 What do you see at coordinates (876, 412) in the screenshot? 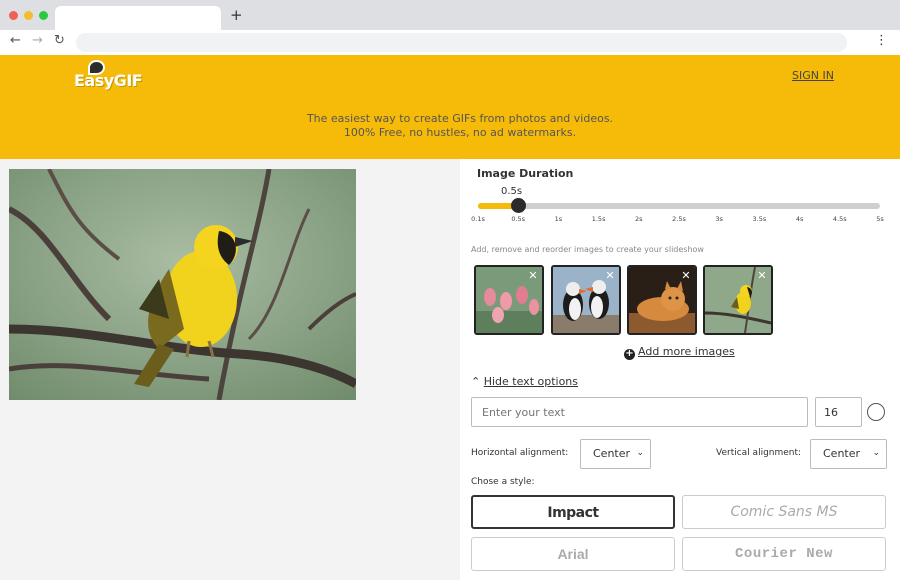
I see `text-color-picker` at bounding box center [876, 412].